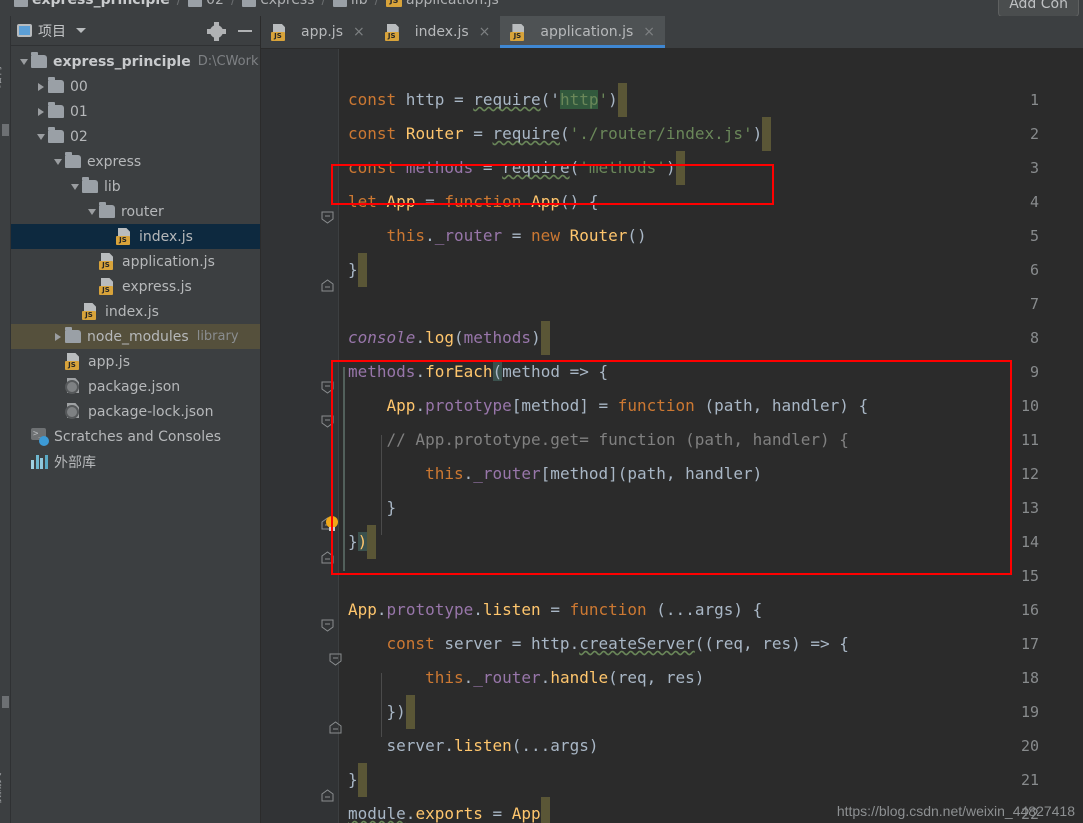 Image resolution: width=1083 pixels, height=823 pixels. What do you see at coordinates (1079, 452) in the screenshot?
I see `vertical-scrollbar` at bounding box center [1079, 452].